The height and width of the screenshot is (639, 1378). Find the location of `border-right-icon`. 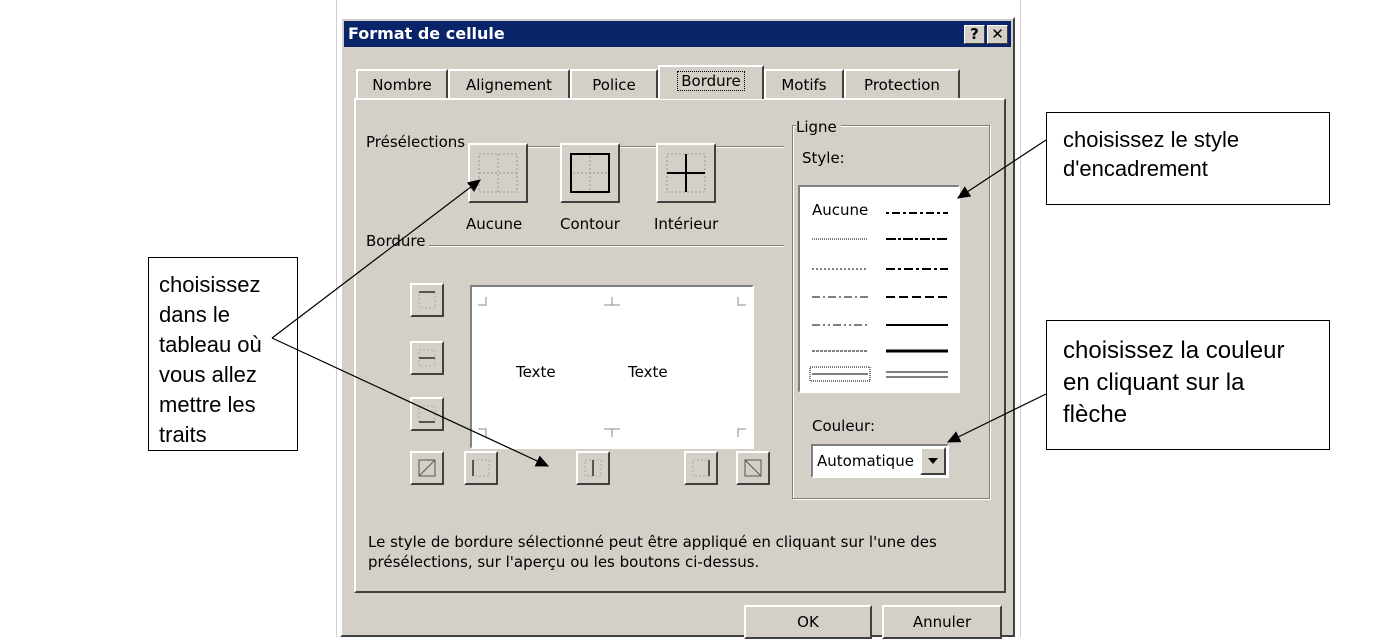

border-right-icon is located at coordinates (701, 468).